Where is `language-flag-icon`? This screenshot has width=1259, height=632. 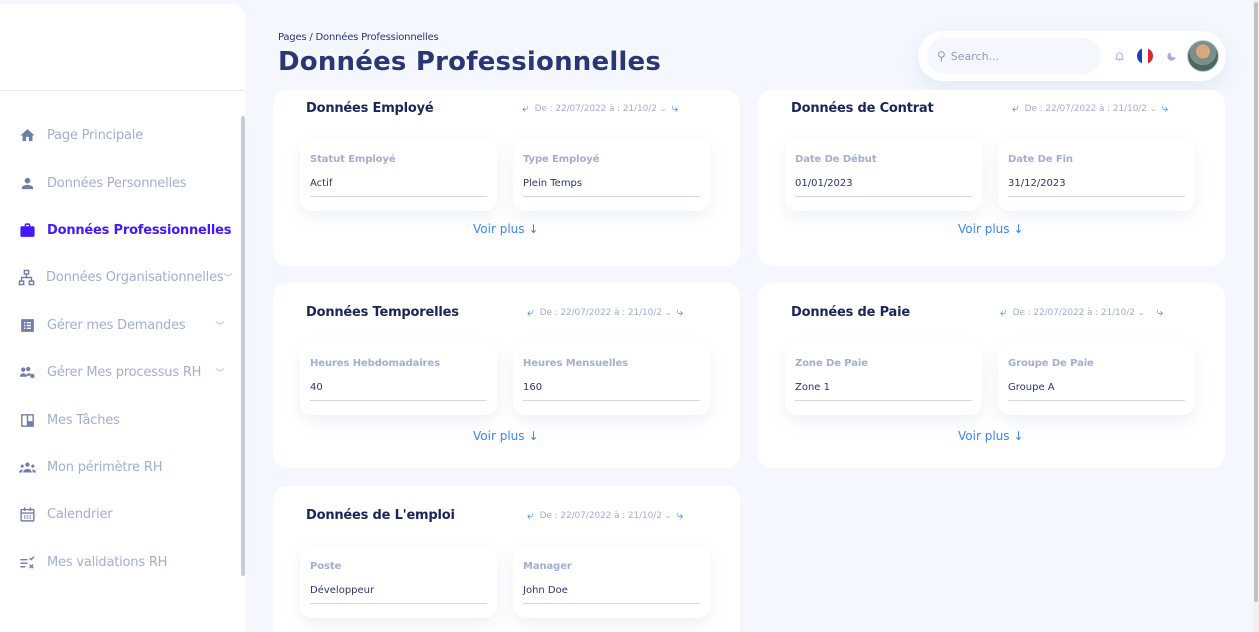 language-flag-icon is located at coordinates (1145, 56).